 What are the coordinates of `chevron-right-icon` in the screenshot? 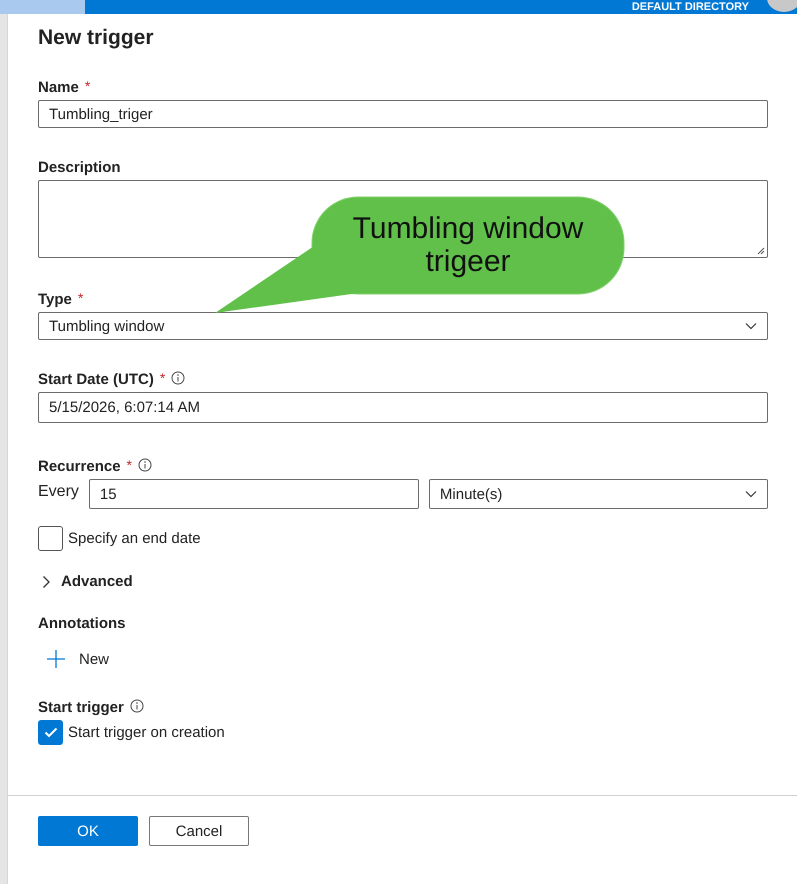 It's located at (46, 581).